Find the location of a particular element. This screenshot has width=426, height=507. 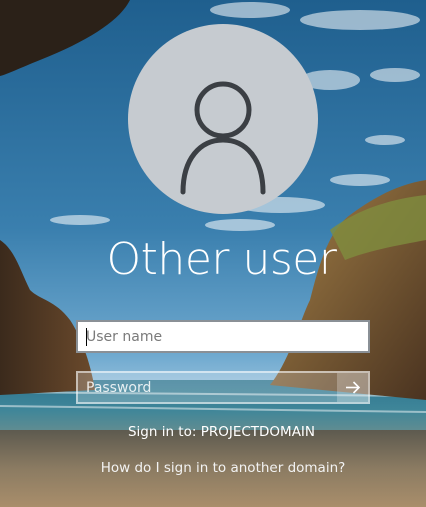

submit-button is located at coordinates (352, 387).